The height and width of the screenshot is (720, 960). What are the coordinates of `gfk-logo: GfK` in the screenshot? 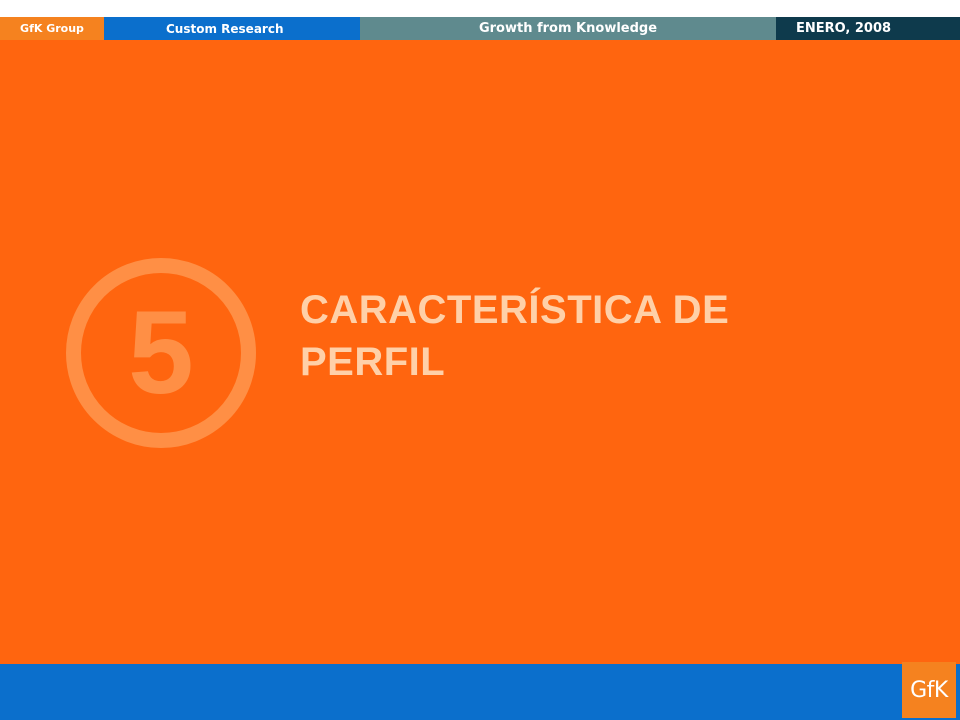 It's located at (929, 690).